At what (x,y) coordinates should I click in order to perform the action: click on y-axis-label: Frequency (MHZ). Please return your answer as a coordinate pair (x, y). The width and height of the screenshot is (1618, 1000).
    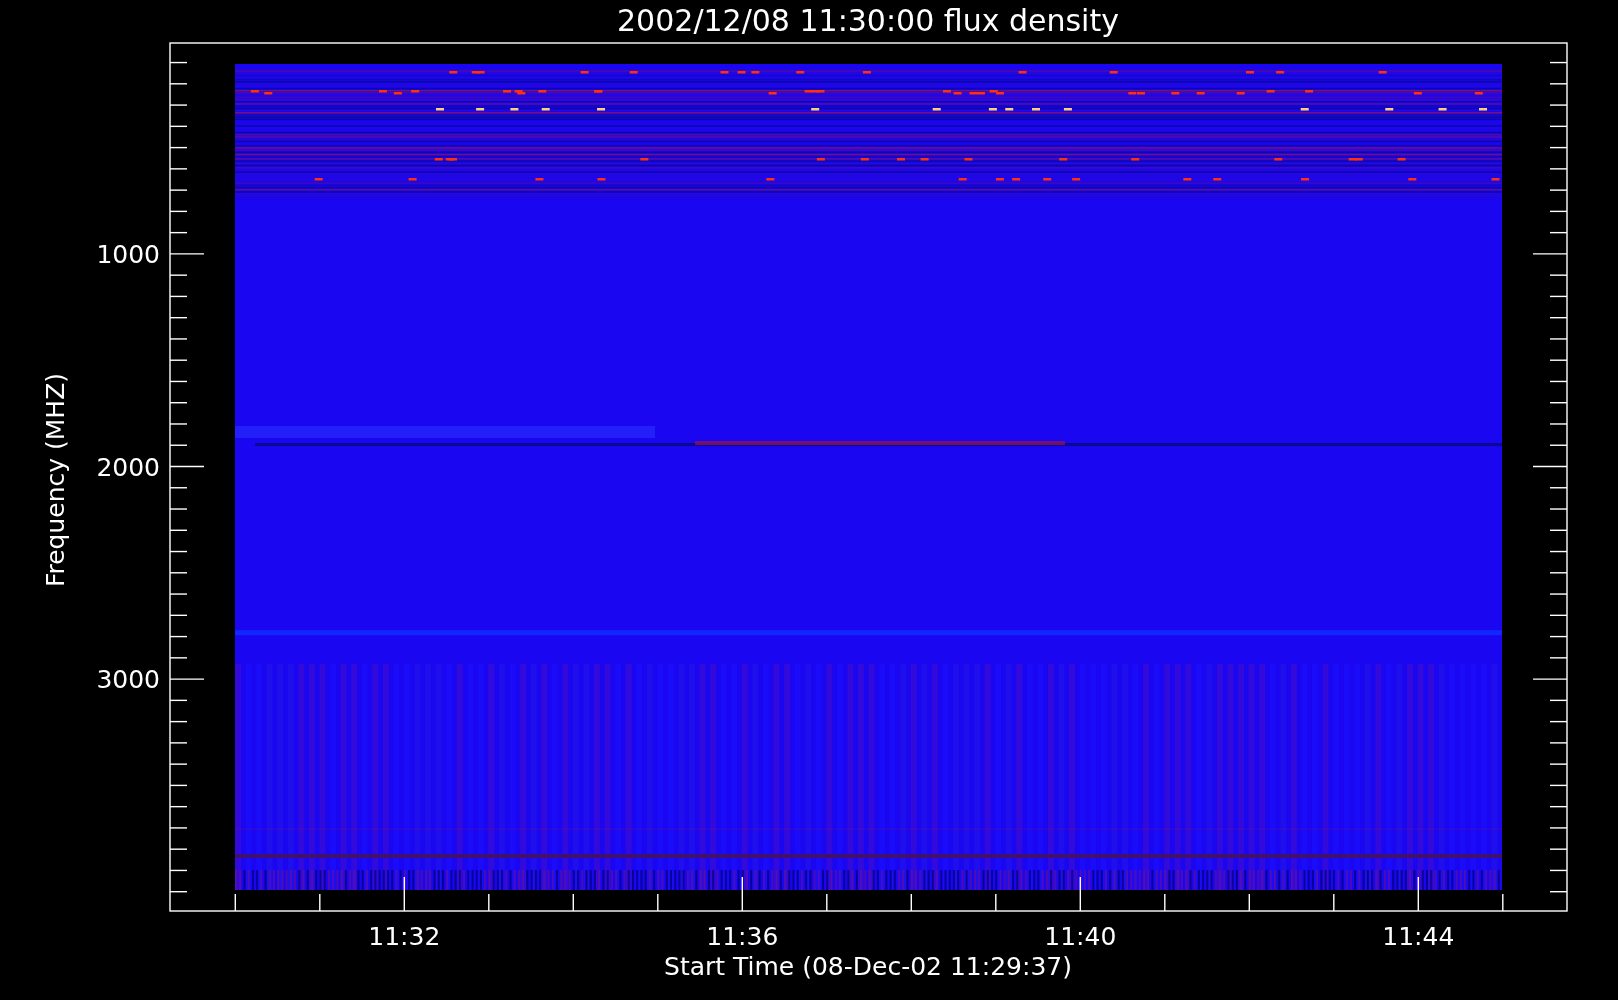
    Looking at the image, I should click on (55, 480).